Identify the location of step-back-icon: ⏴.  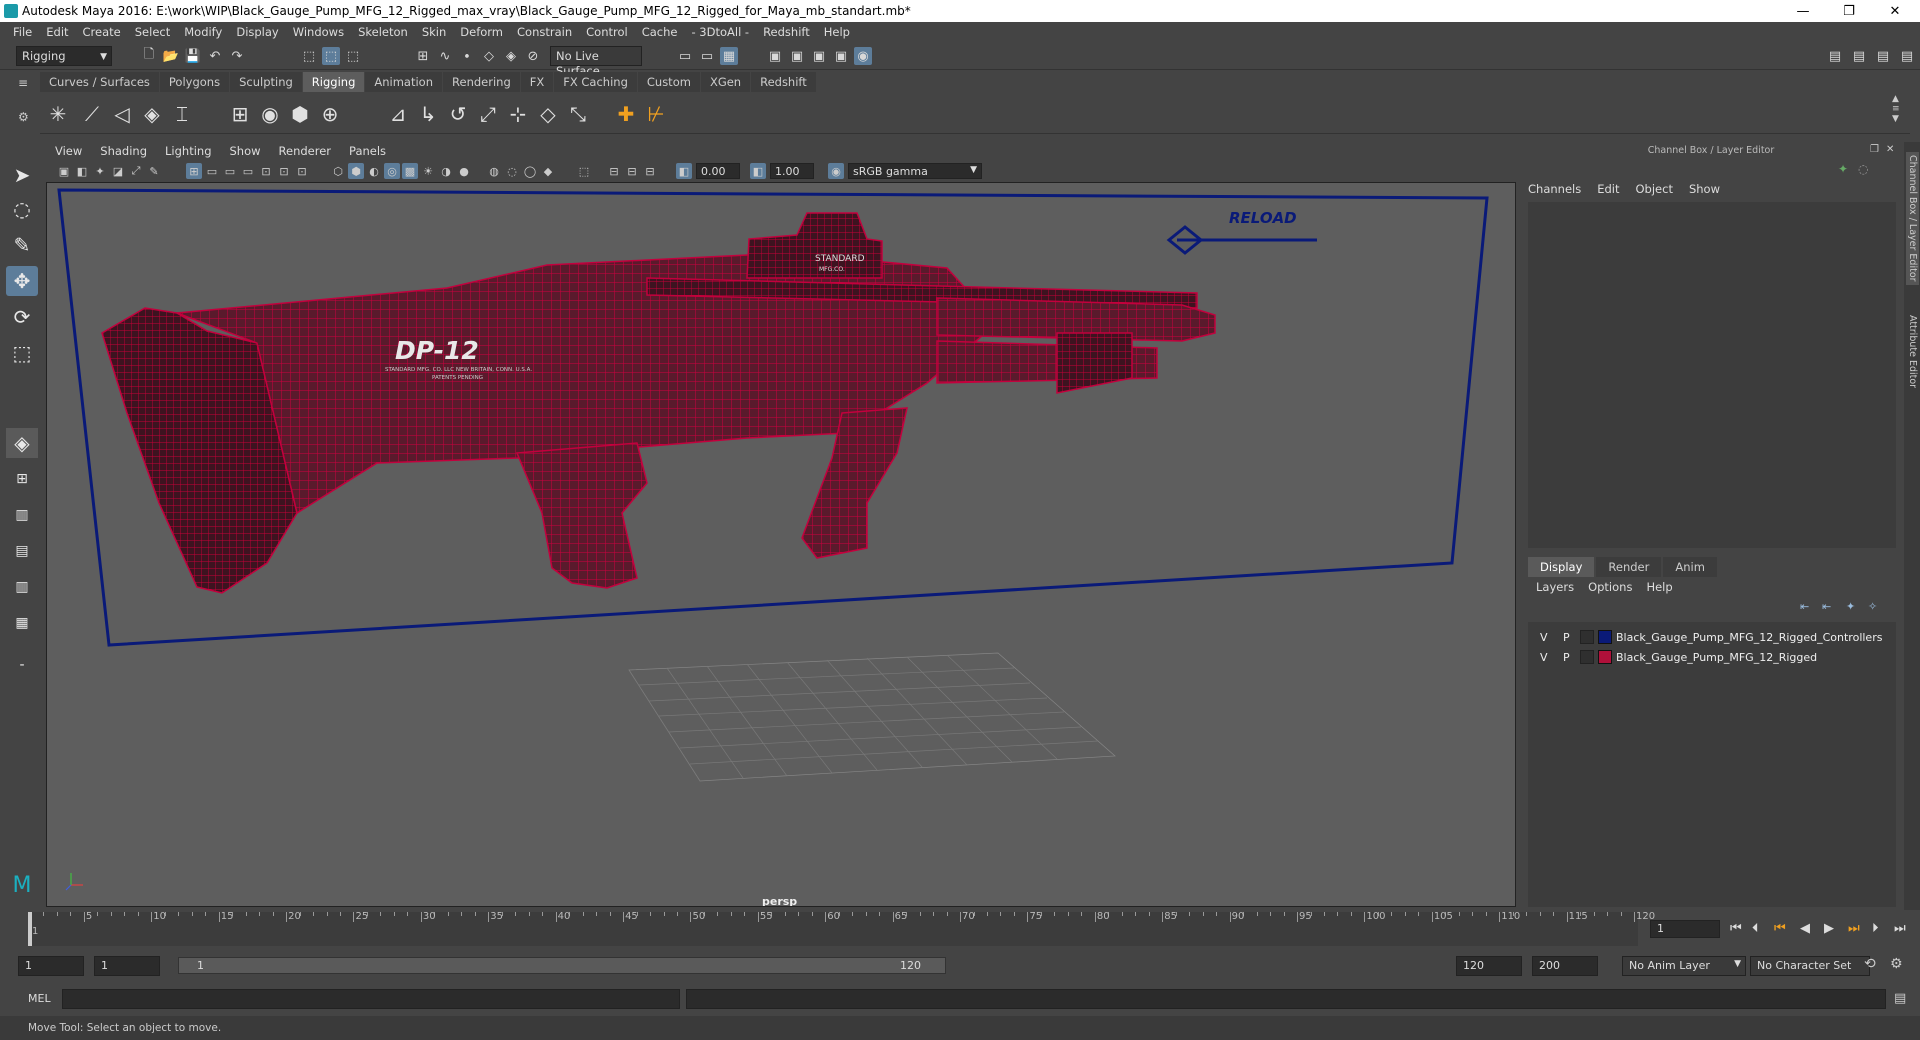
(1755, 928).